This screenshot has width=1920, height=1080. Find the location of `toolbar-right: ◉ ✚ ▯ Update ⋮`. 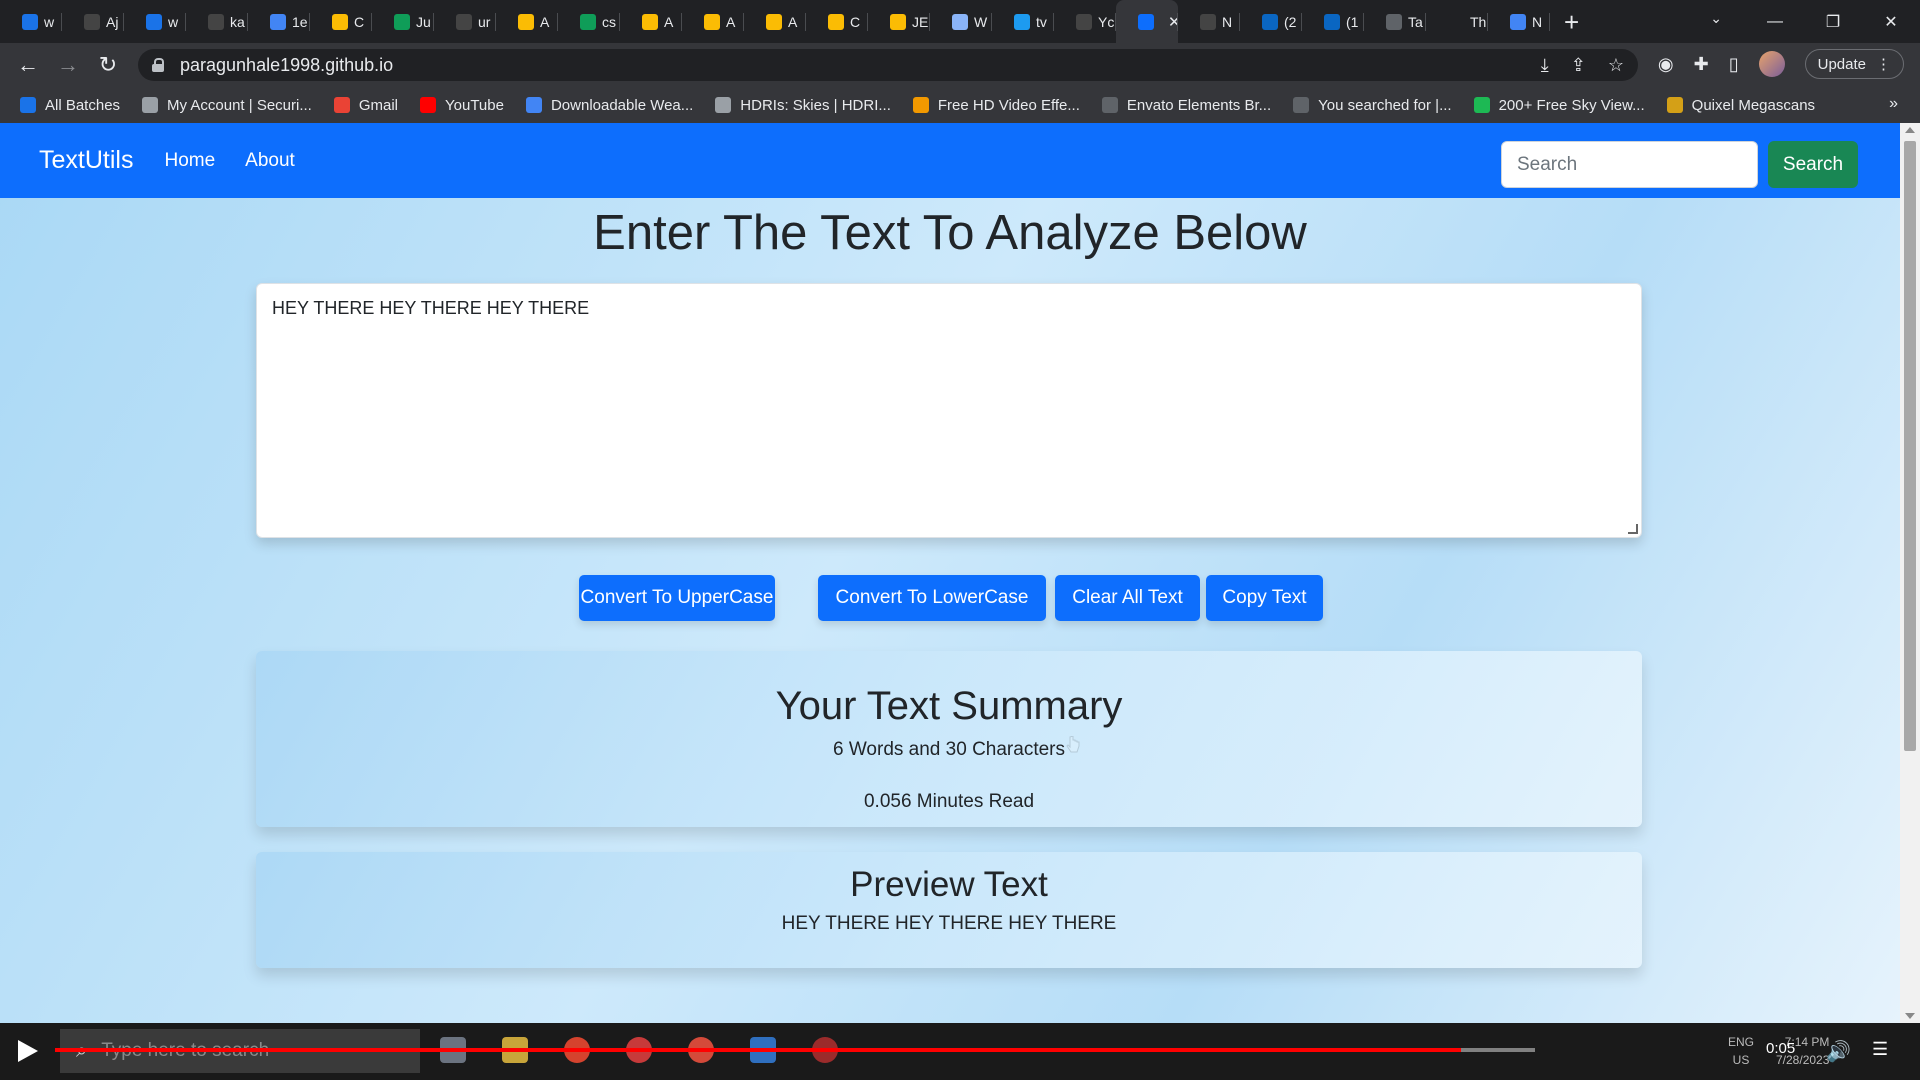

toolbar-right: ◉ ✚ ▯ Update ⋮ is located at coordinates (1781, 64).